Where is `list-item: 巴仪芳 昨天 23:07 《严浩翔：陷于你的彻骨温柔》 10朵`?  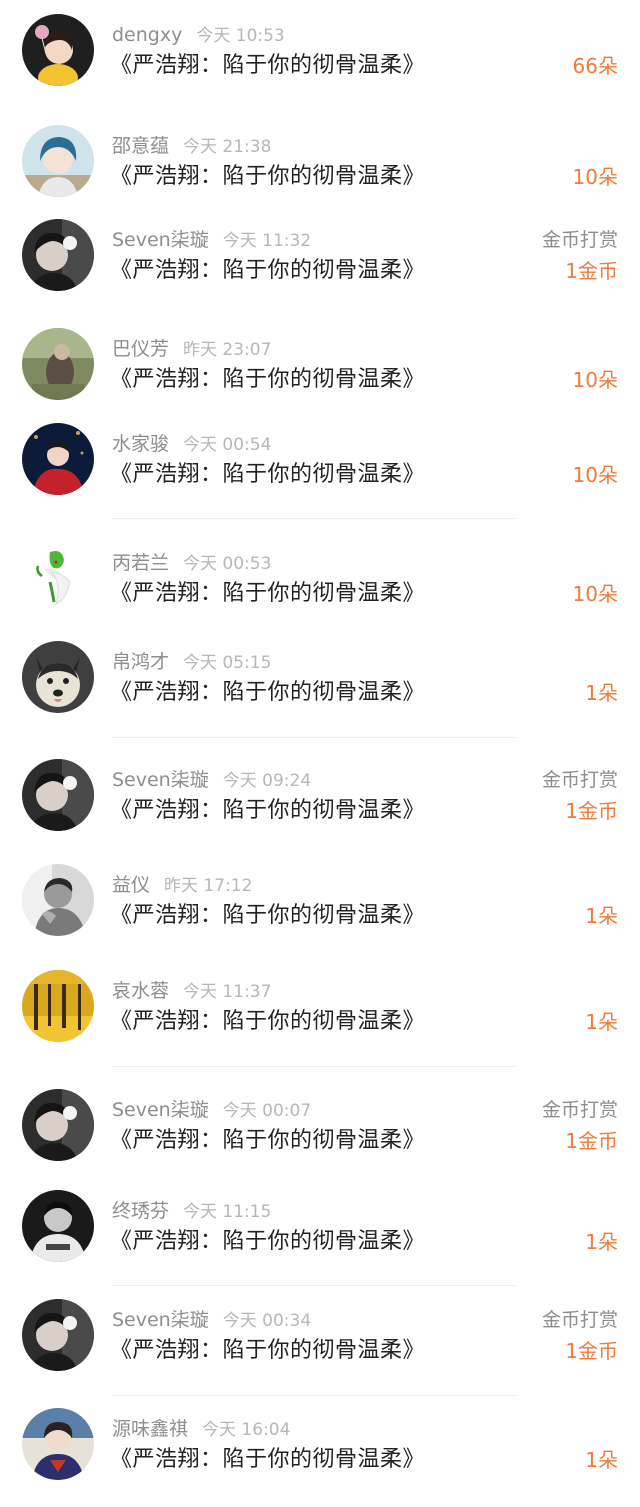
list-item: 巴仪芳 昨天 23:07 《严浩翔：陷于你的彻骨温柔》 10朵 is located at coordinates (320, 365).